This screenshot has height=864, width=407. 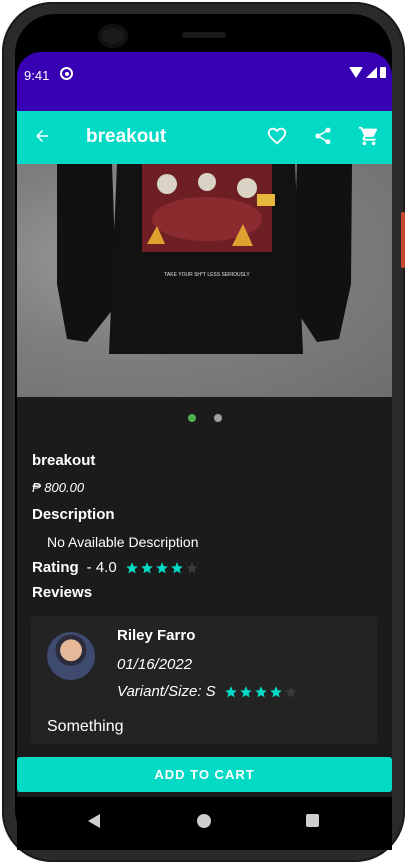 I want to click on cart-icon, so click(x=369, y=136).